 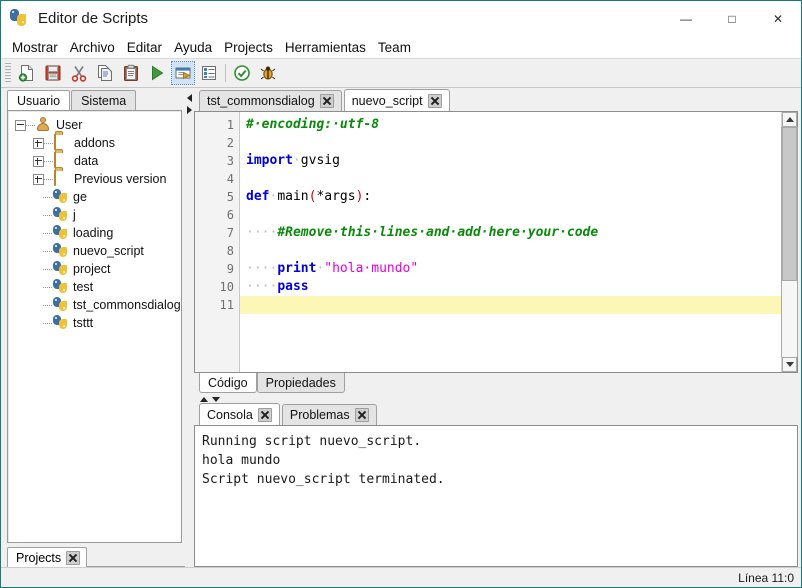 What do you see at coordinates (270, 100) in the screenshot?
I see `tab-tst-commonsdialog: tst_commonsdialog` at bounding box center [270, 100].